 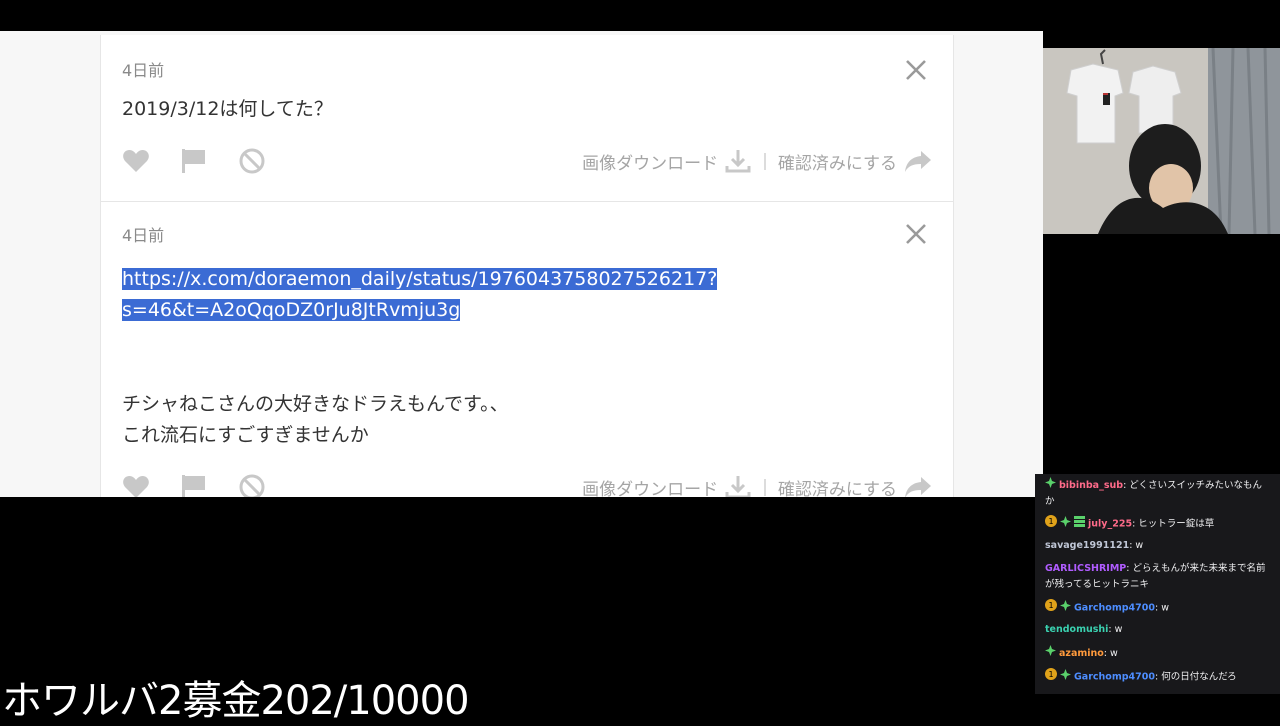 What do you see at coordinates (1091, 485) in the screenshot?
I see `chat-username: bibinba_sub` at bounding box center [1091, 485].